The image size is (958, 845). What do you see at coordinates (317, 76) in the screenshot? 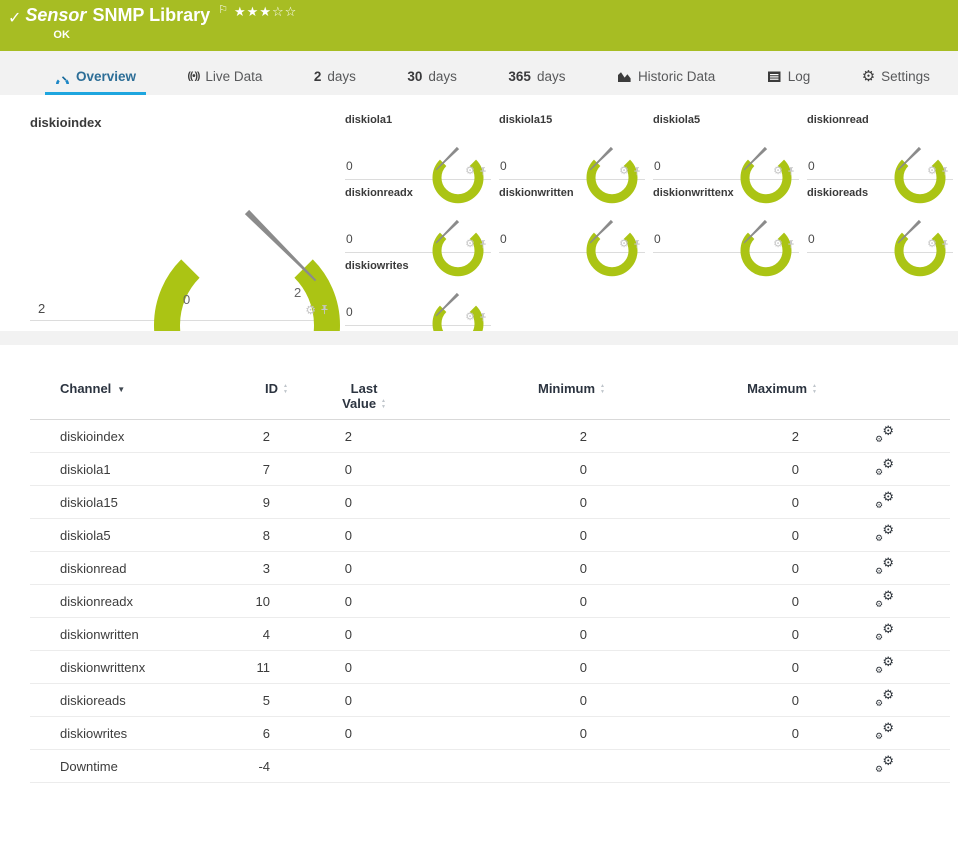
I see `tab-number: 2` at bounding box center [317, 76].